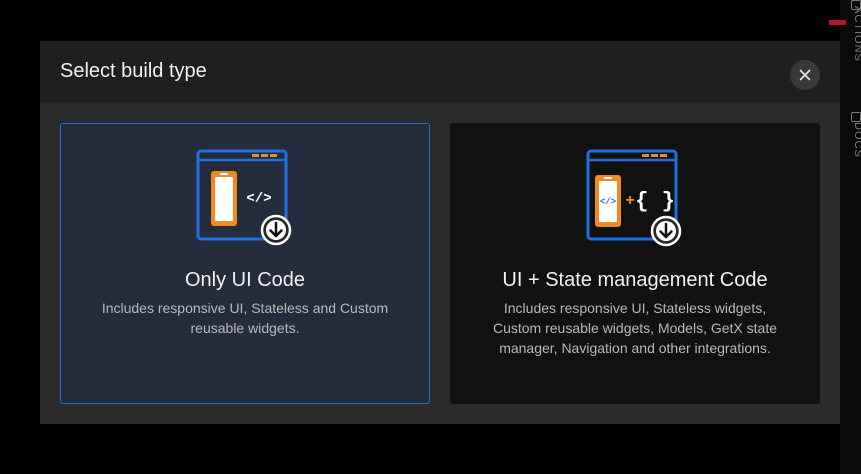 The image size is (861, 474). What do you see at coordinates (856, 140) in the screenshot?
I see `side-tab-docs: DOCS` at bounding box center [856, 140].